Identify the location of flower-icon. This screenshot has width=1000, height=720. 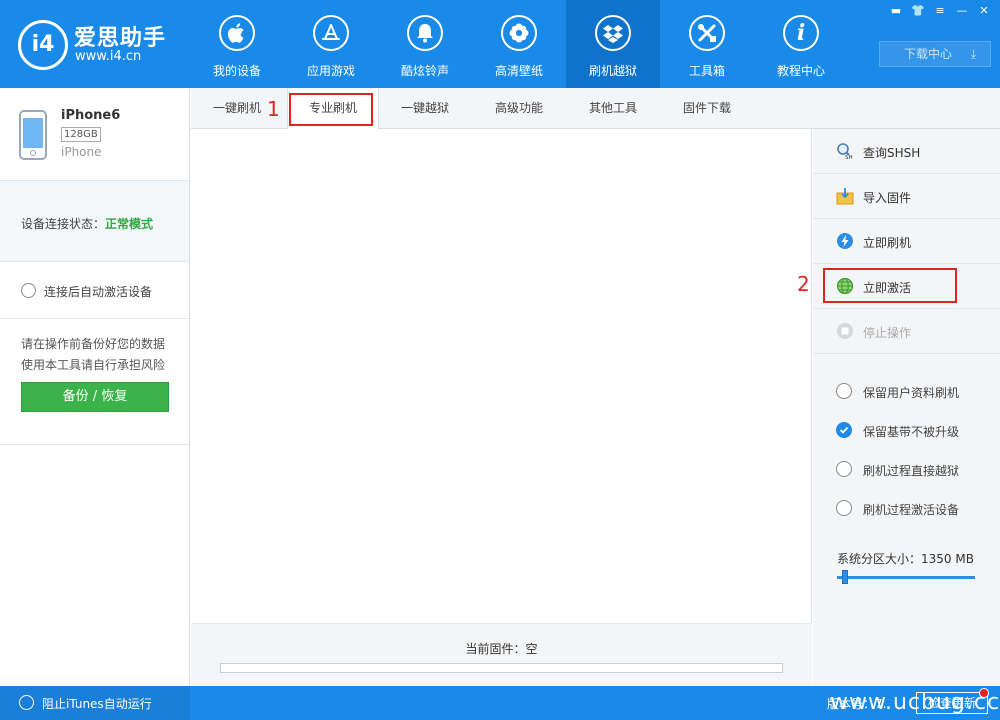
(519, 33).